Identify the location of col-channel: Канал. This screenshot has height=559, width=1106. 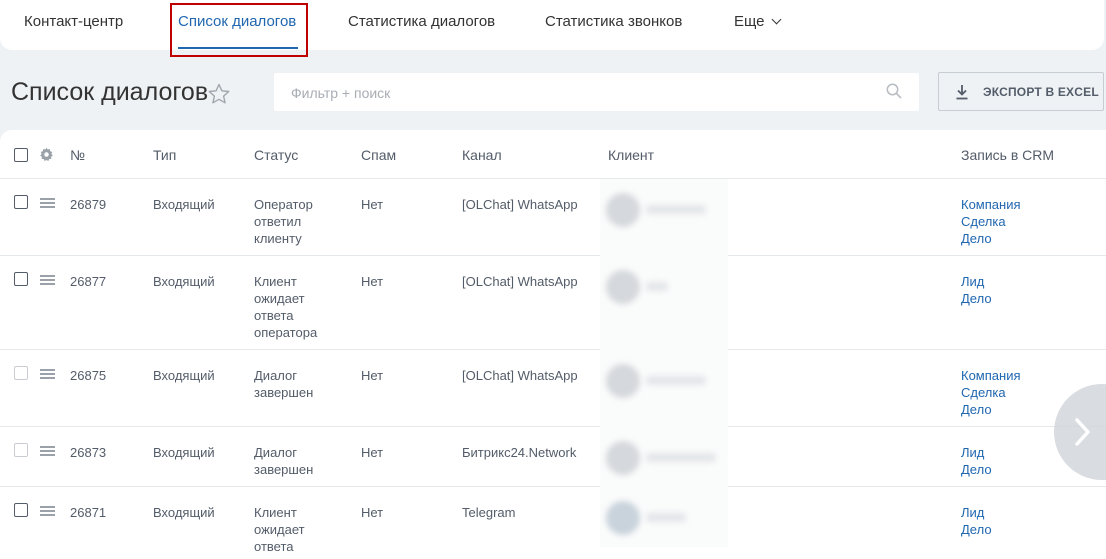
(482, 155).